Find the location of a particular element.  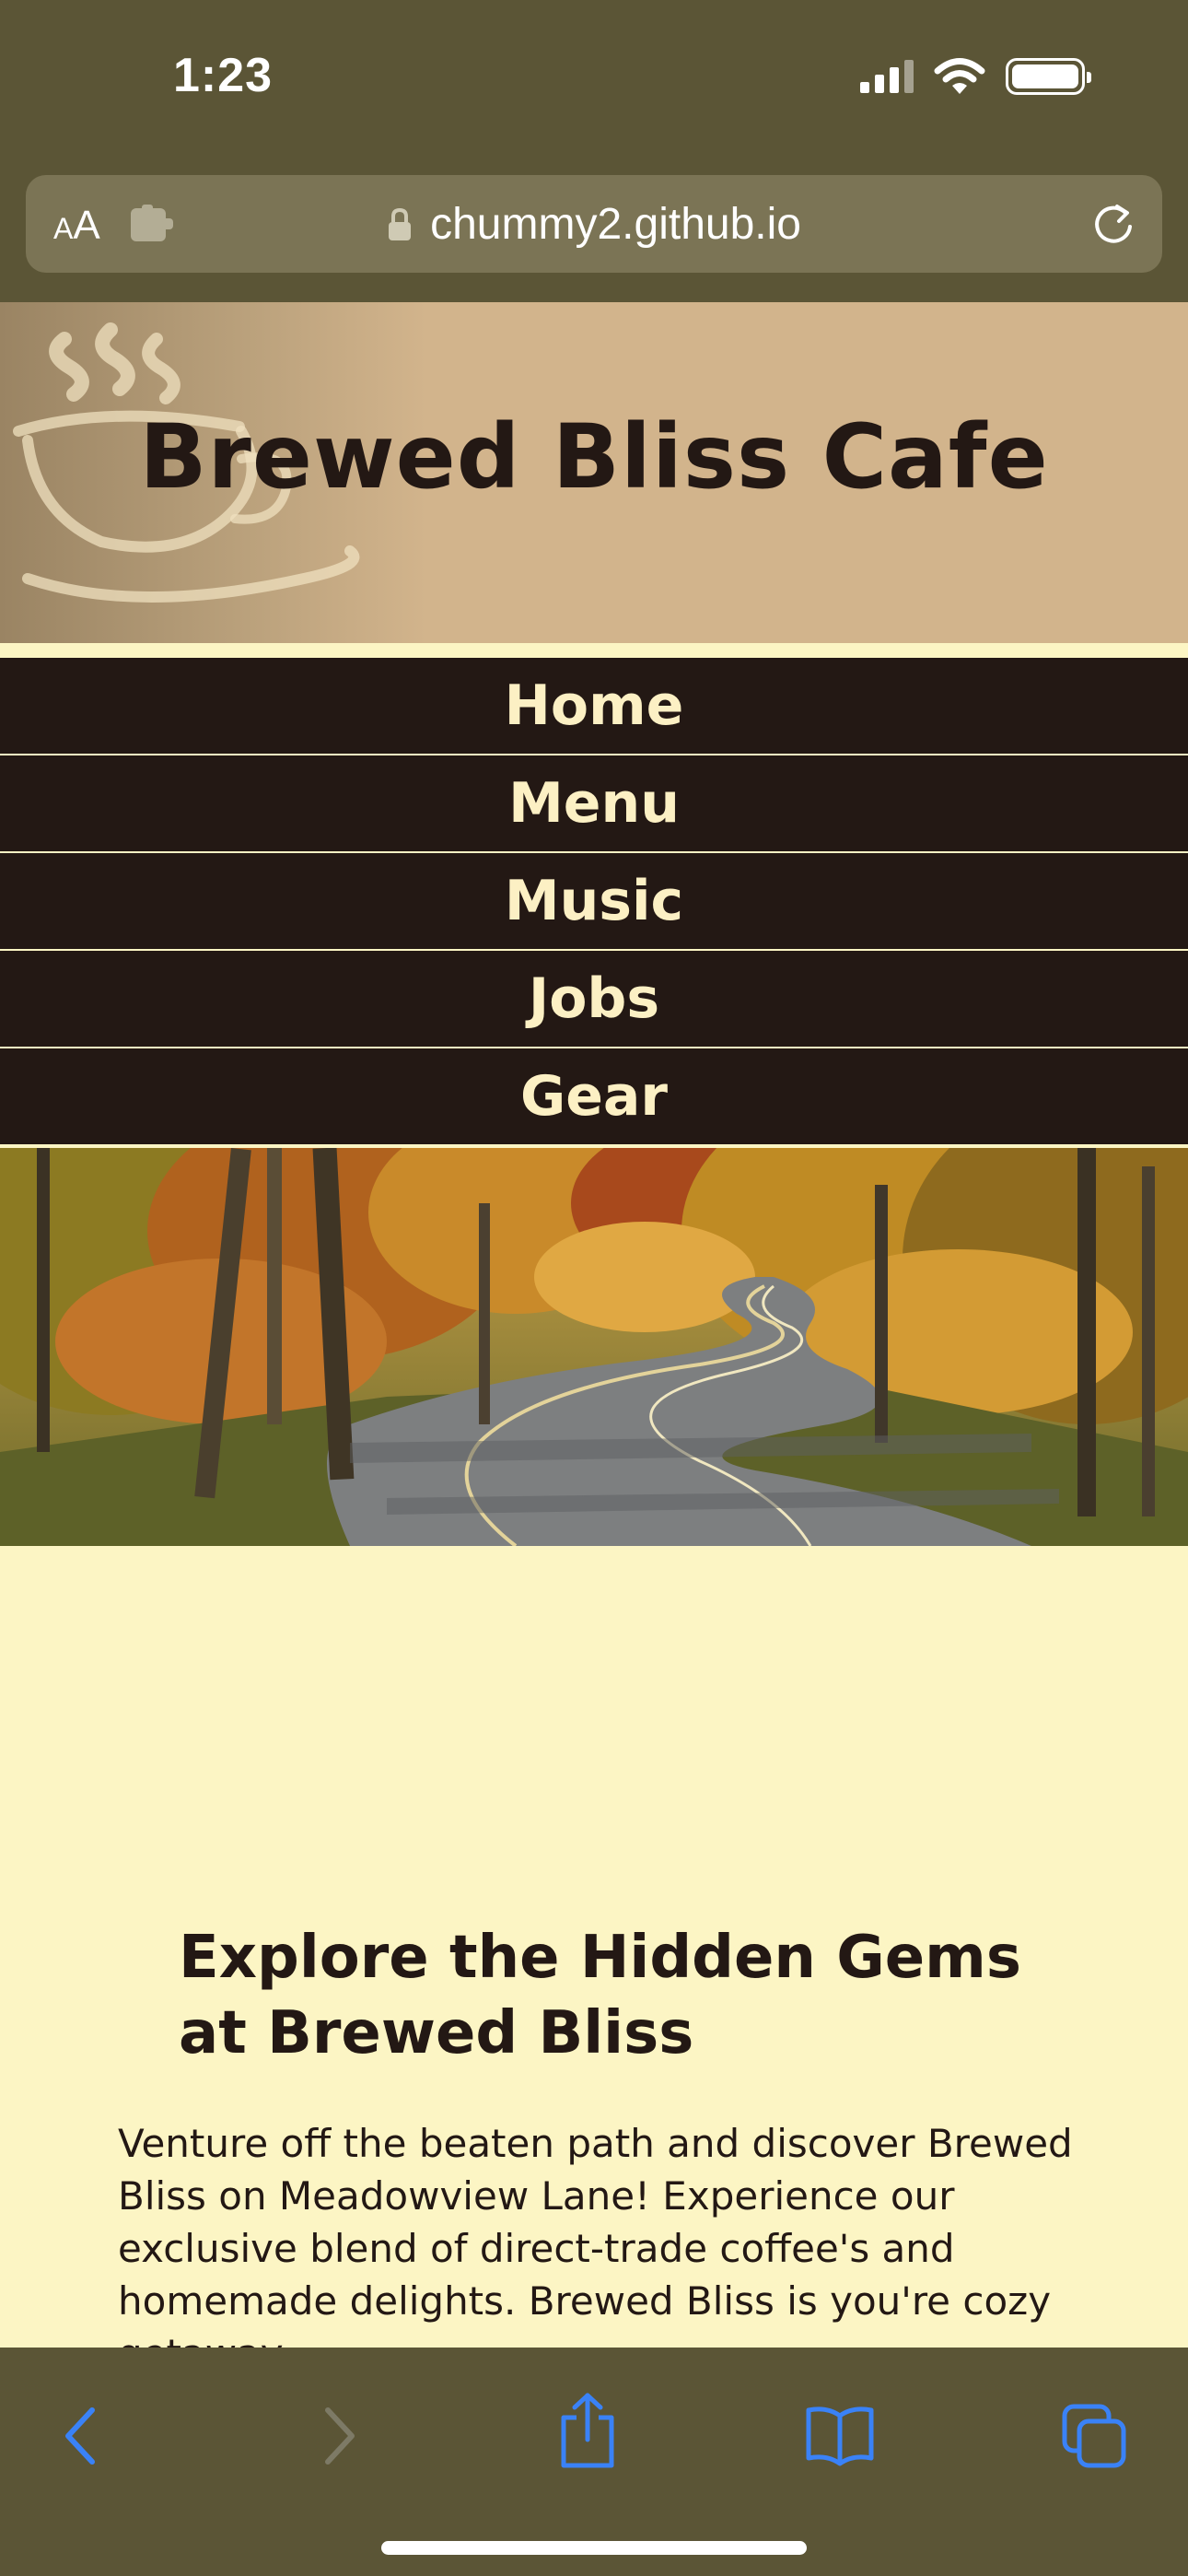

lock-icon is located at coordinates (400, 223).